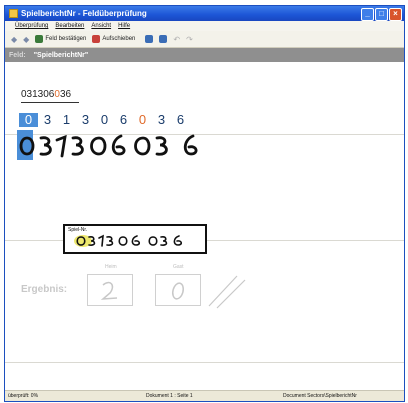 The height and width of the screenshot is (403, 408). Describe the element at coordinates (124, 26) in the screenshot. I see `menu-hilfe: Hilfe` at that location.